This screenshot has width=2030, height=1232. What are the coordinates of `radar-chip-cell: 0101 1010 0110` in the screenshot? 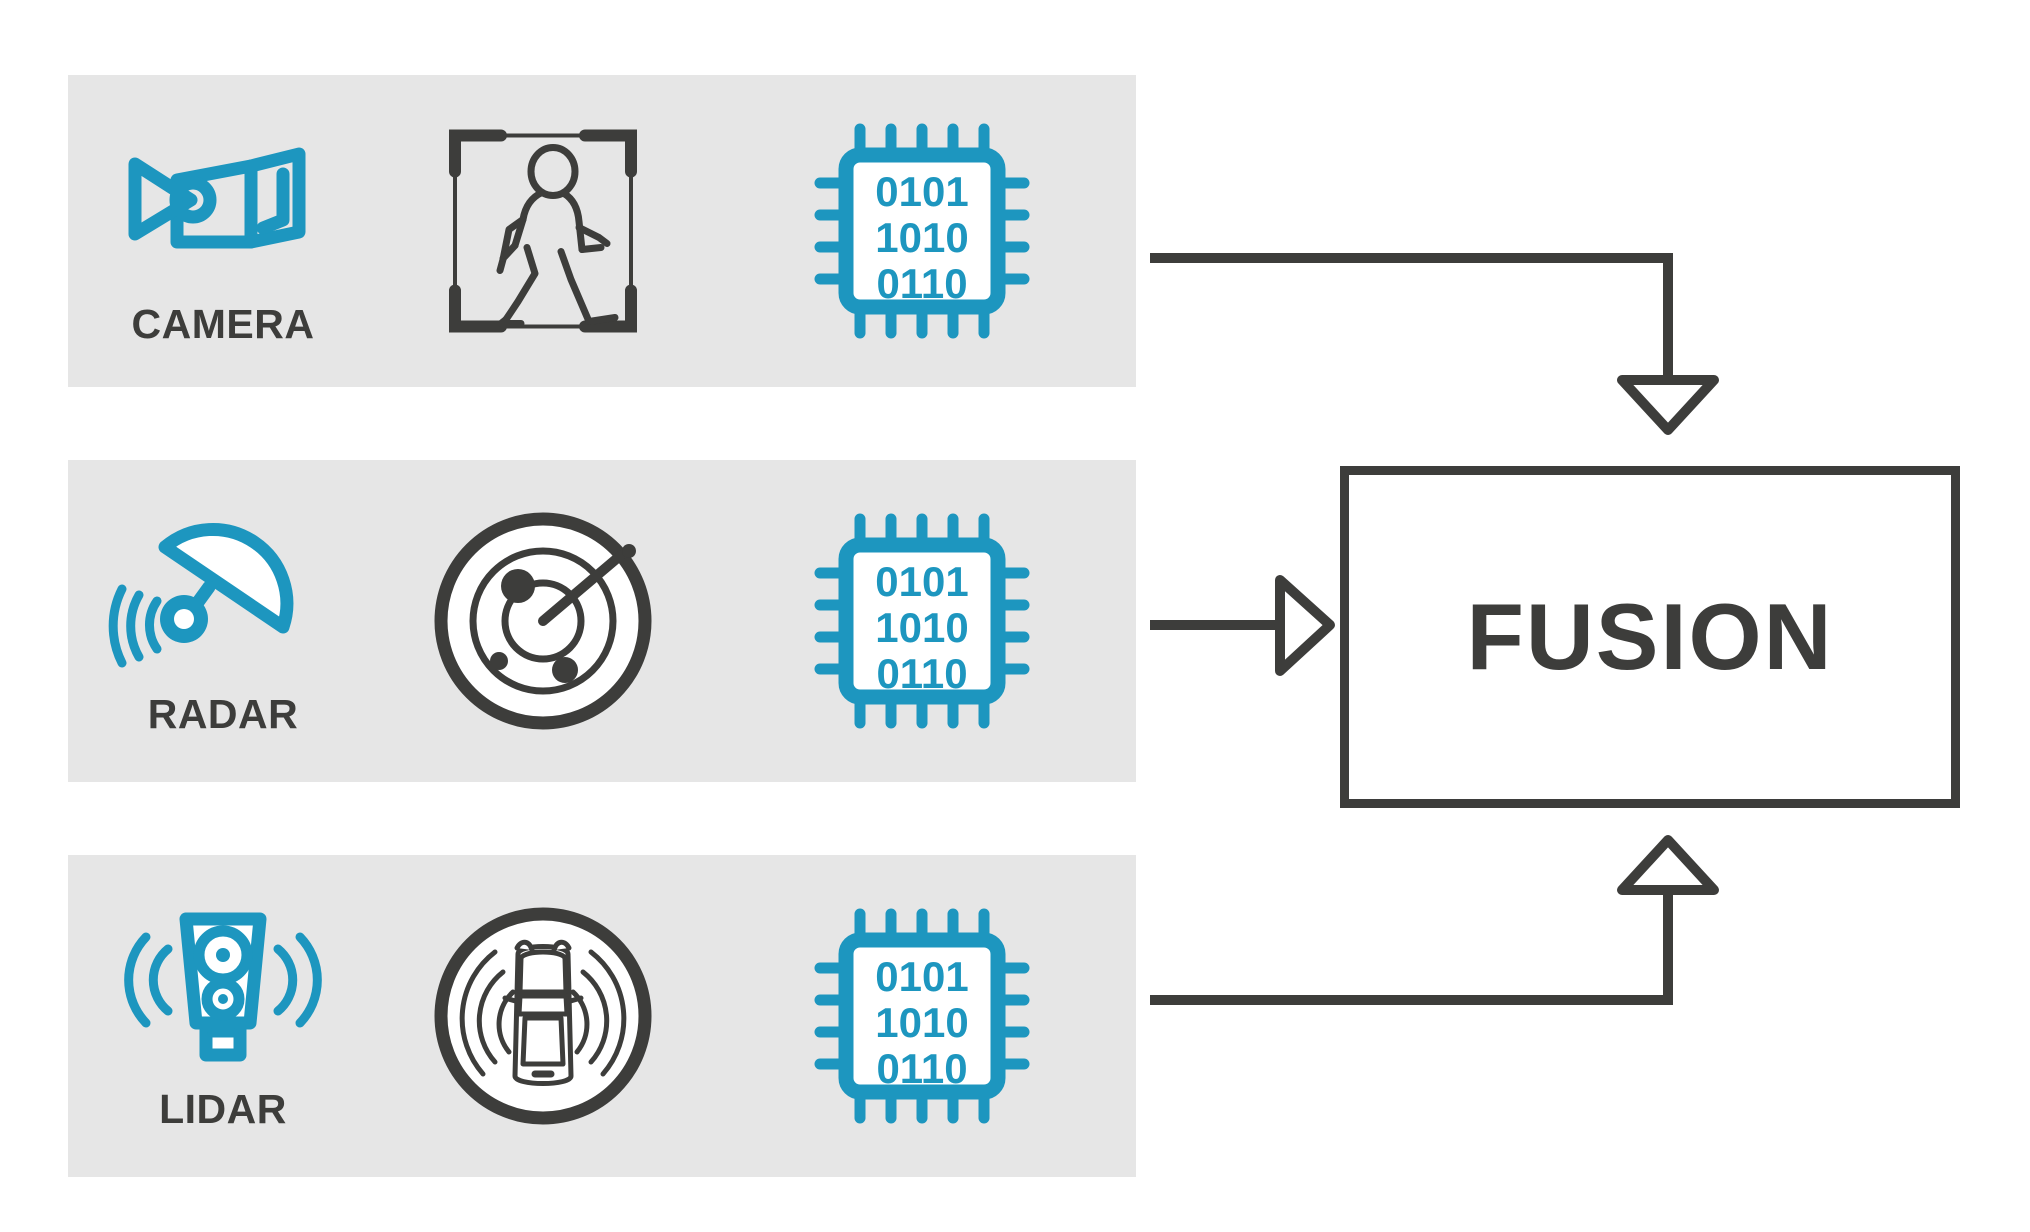 It's located at (922, 621).